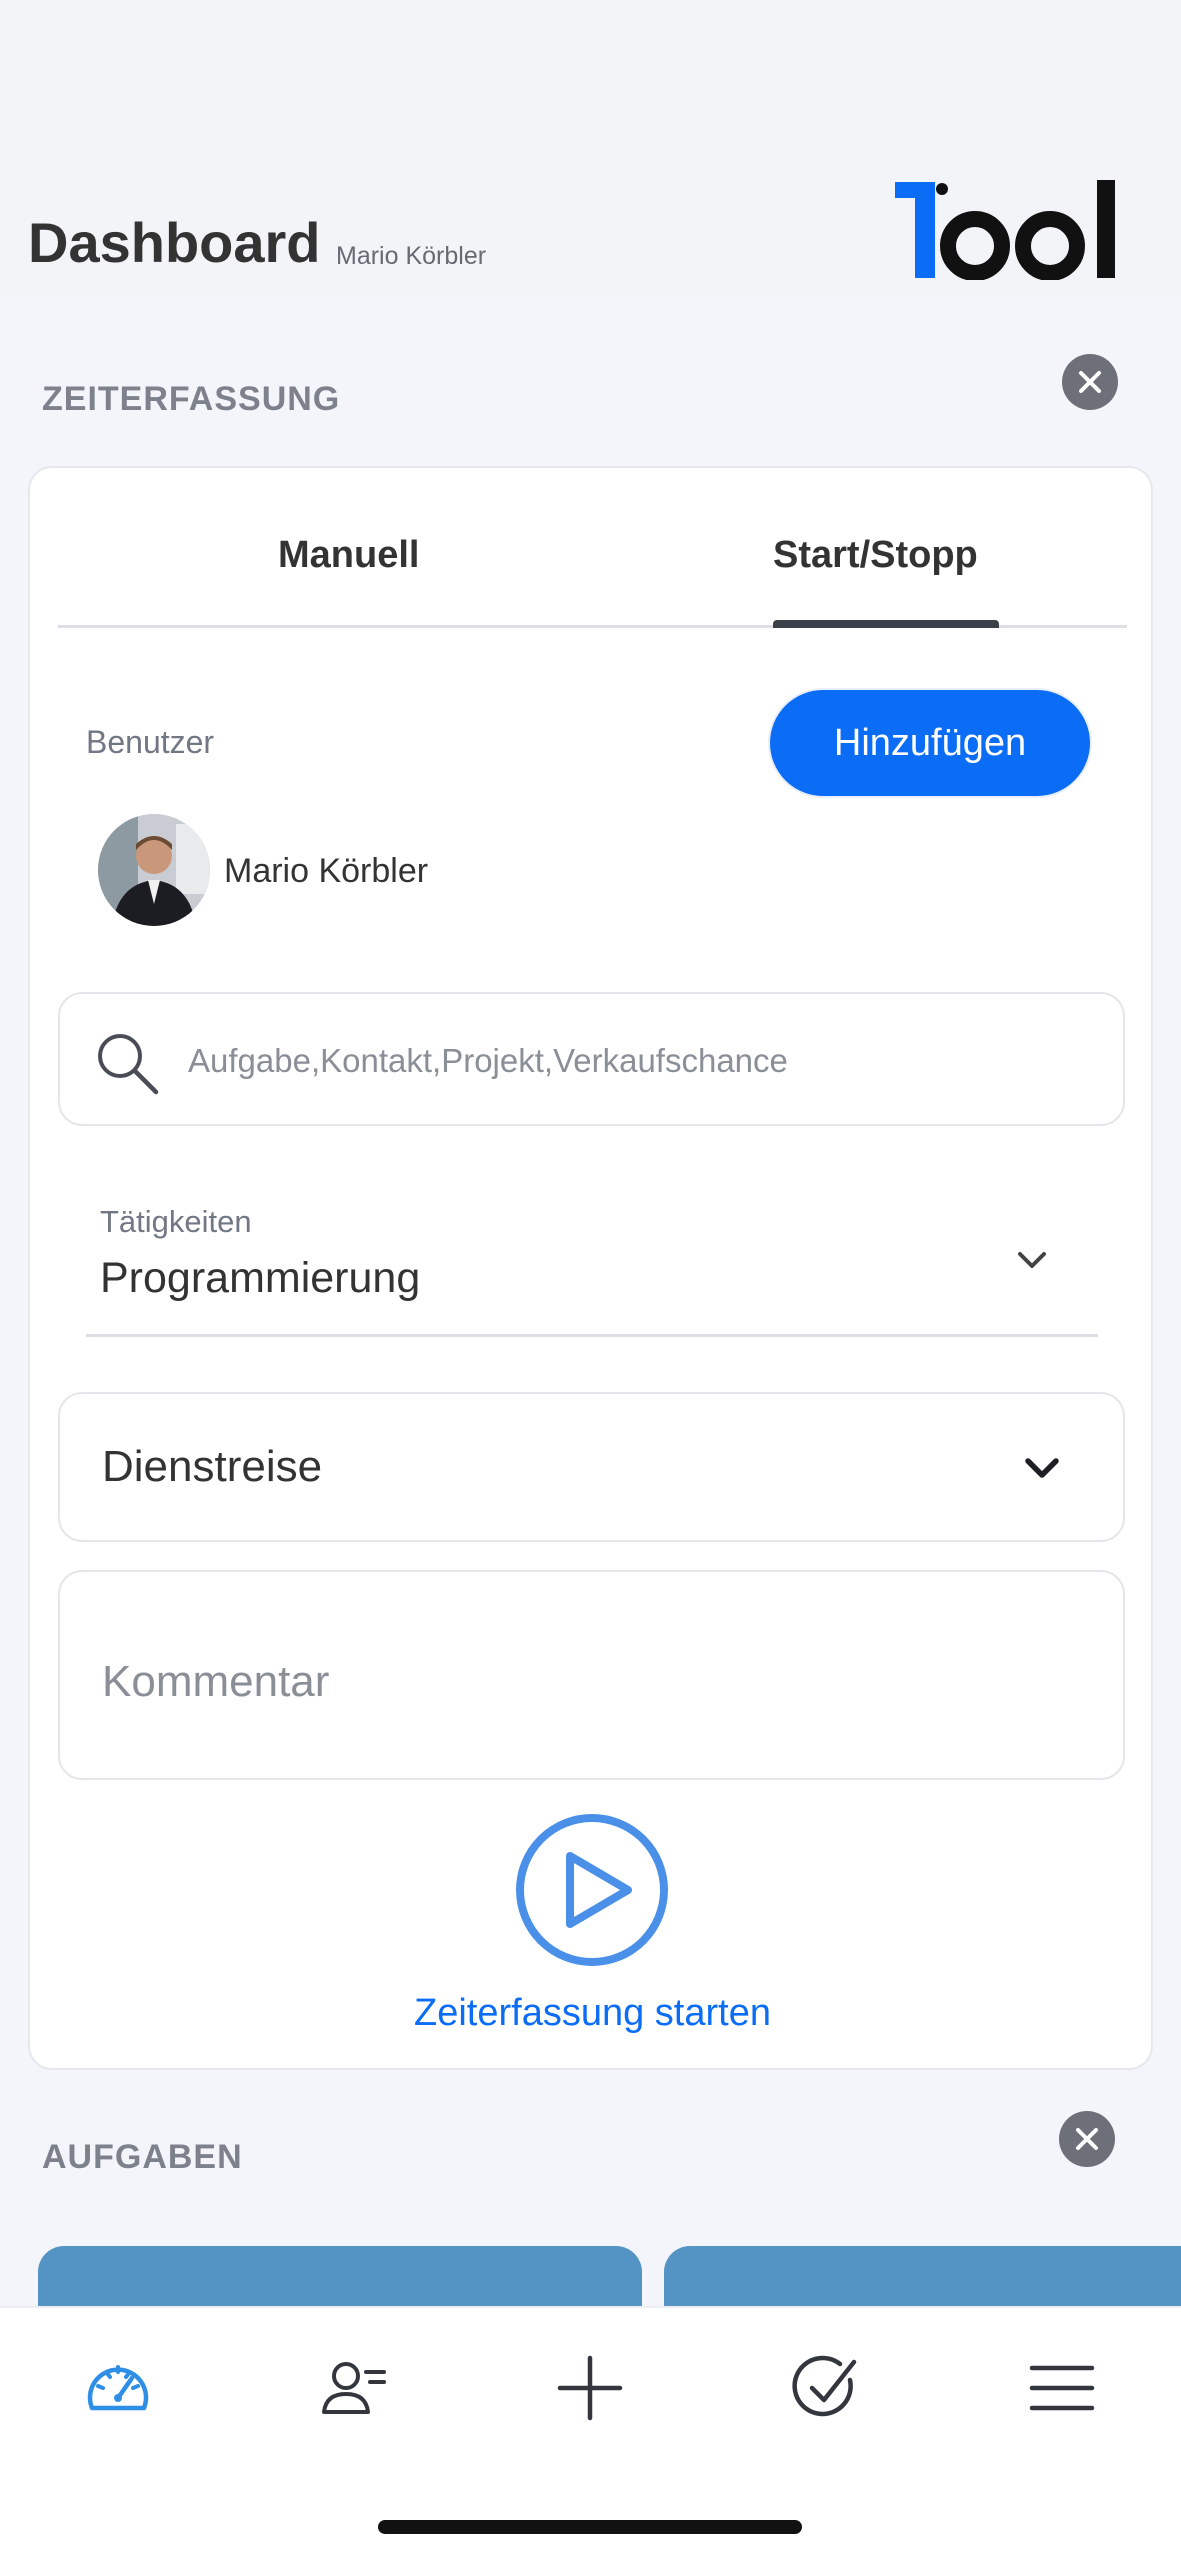 The height and width of the screenshot is (2560, 1181). What do you see at coordinates (154, 870) in the screenshot?
I see `avatar` at bounding box center [154, 870].